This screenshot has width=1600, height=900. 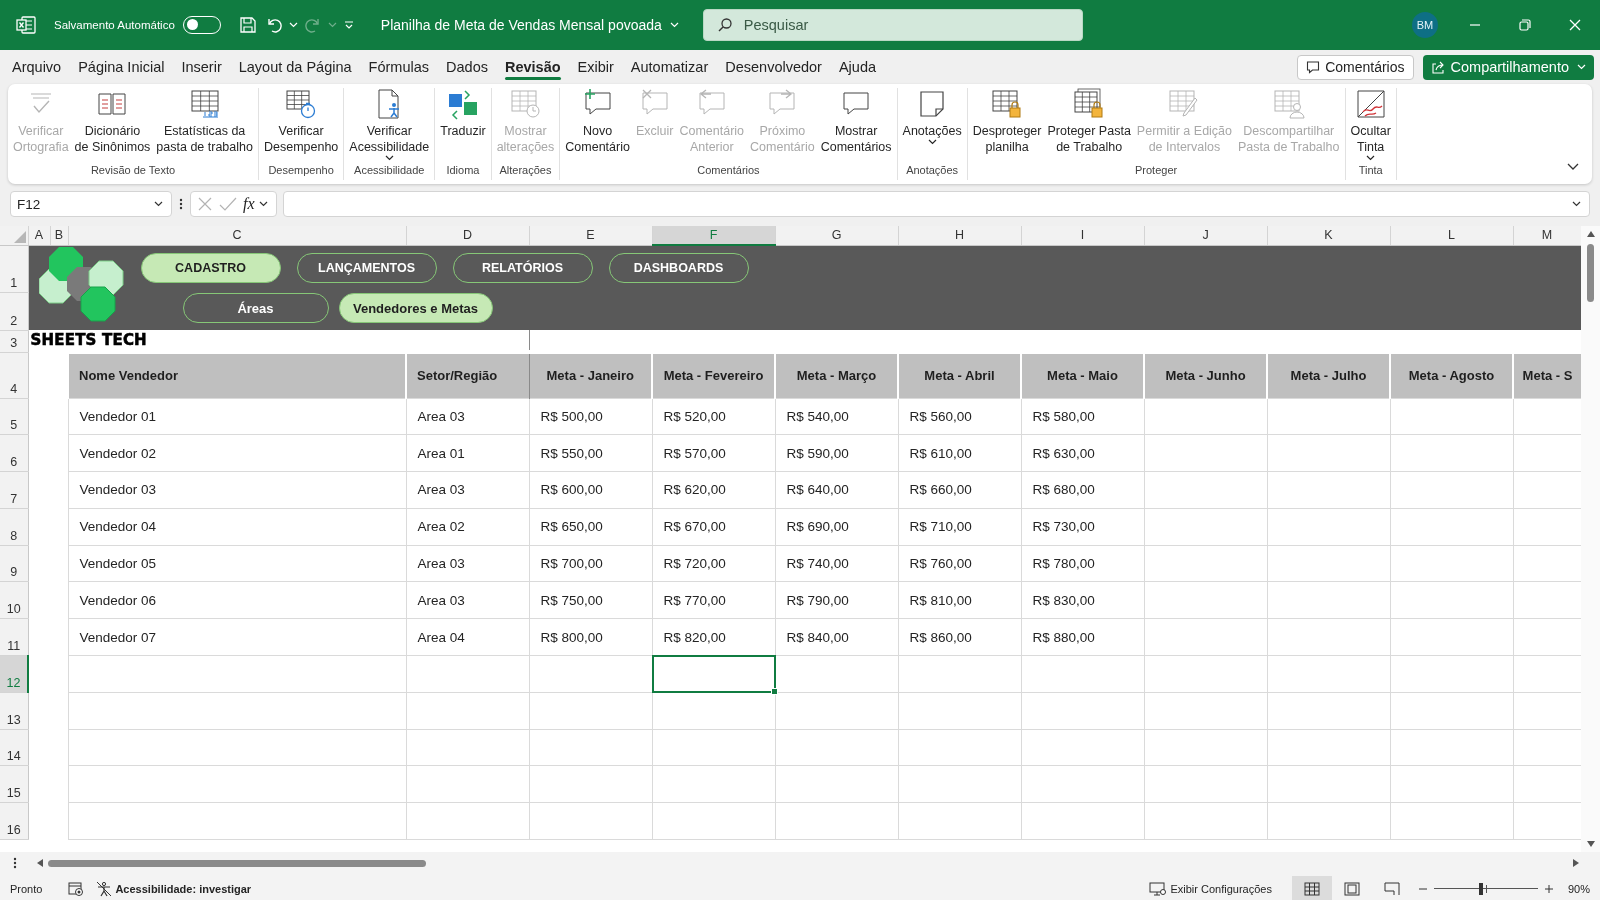 I want to click on menu-tab: Página Inicial, so click(x=121, y=67).